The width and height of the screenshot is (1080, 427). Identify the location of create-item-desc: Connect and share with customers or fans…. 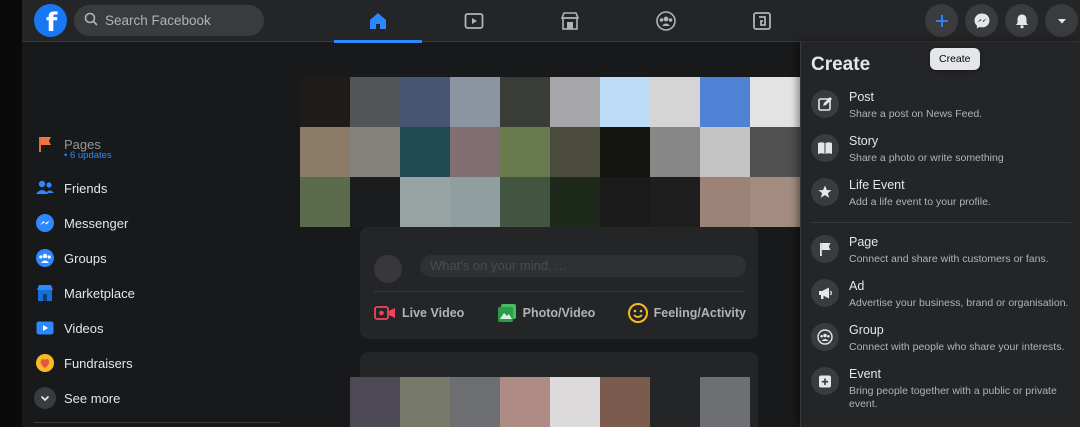
(949, 259).